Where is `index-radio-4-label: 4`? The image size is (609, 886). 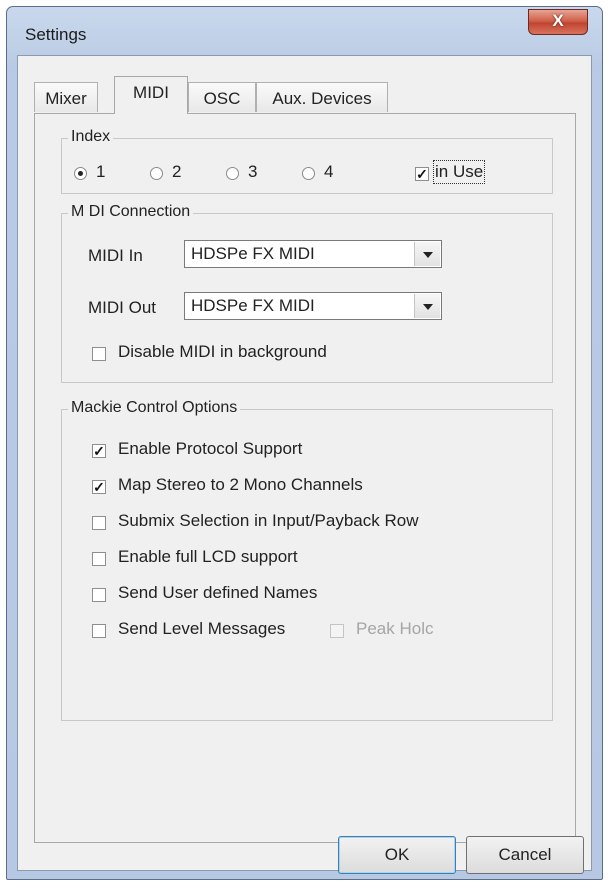 index-radio-4-label: 4 is located at coordinates (329, 171).